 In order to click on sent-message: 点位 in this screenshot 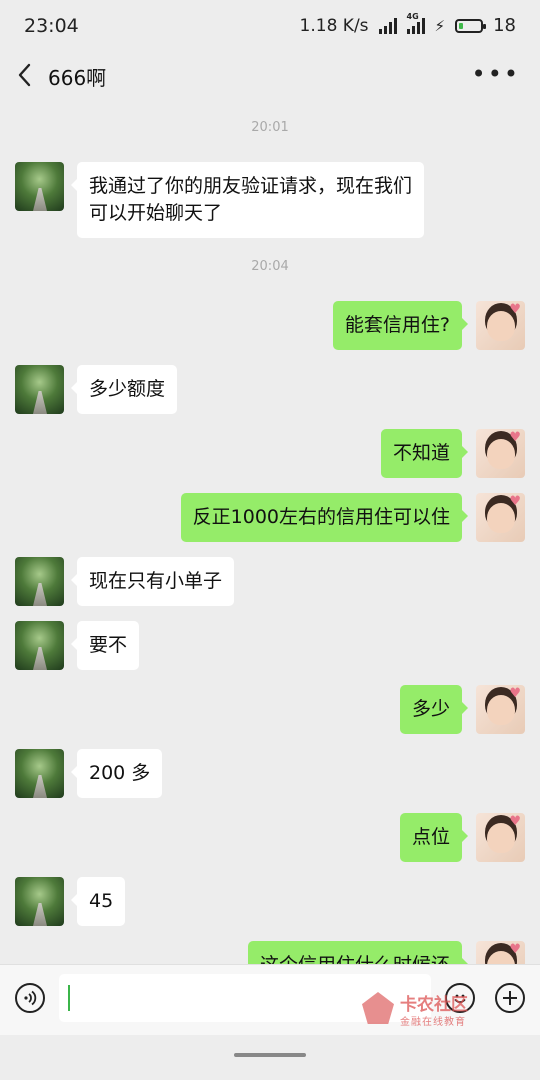, I will do `click(434, 837)`.